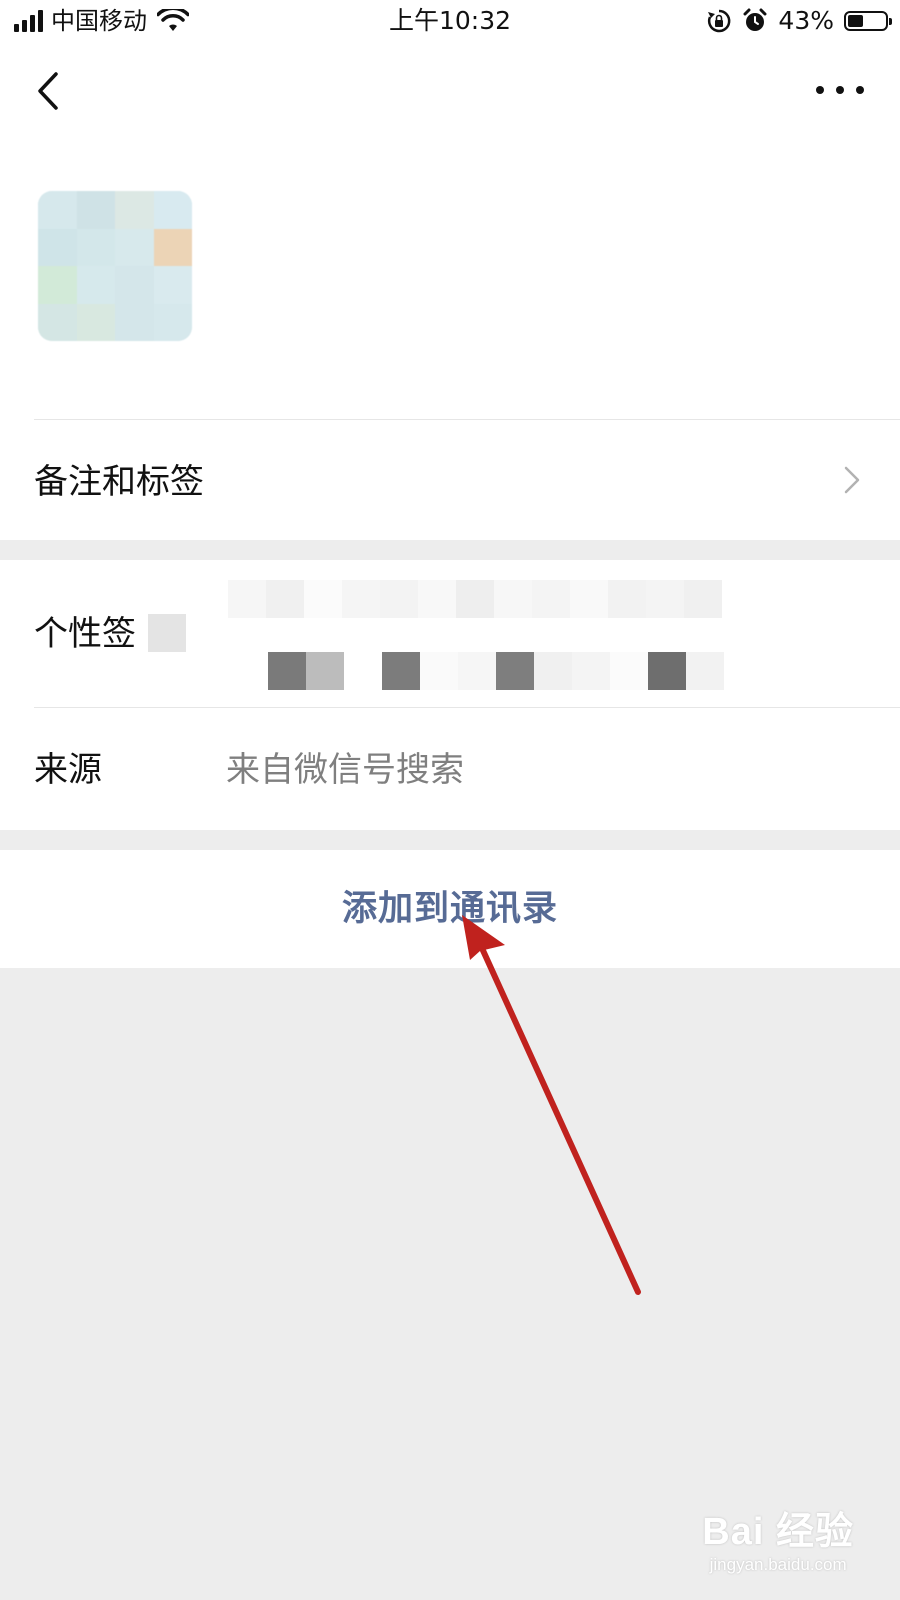 The image size is (900, 1600). I want to click on battery-fill, so click(855, 21).